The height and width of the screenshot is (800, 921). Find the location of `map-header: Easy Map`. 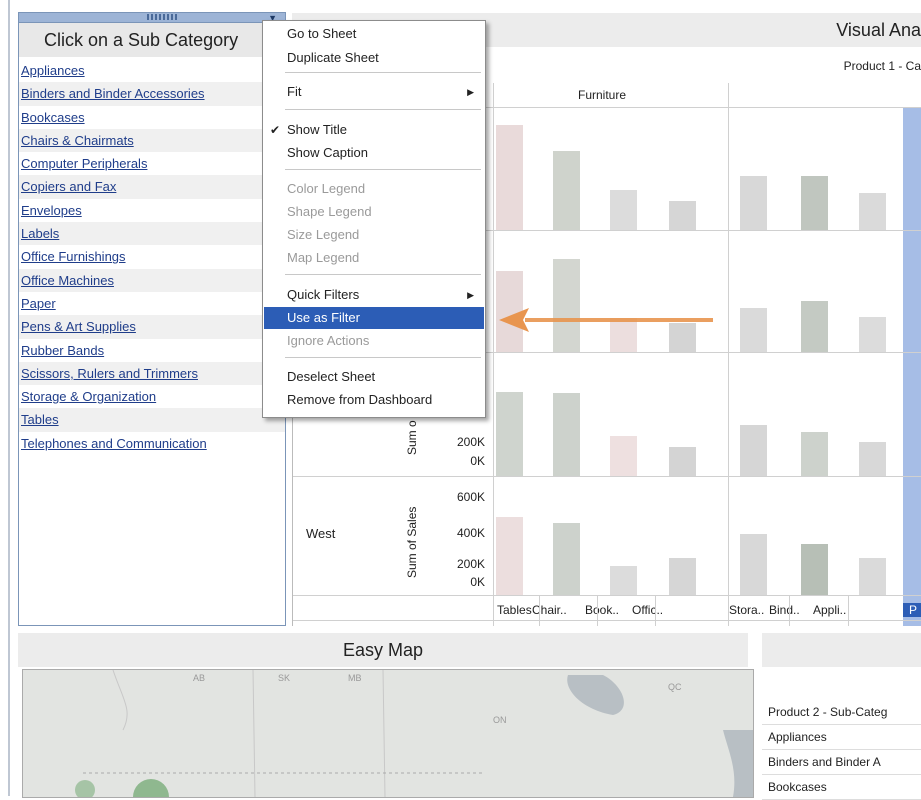

map-header: Easy Map is located at coordinates (383, 650).